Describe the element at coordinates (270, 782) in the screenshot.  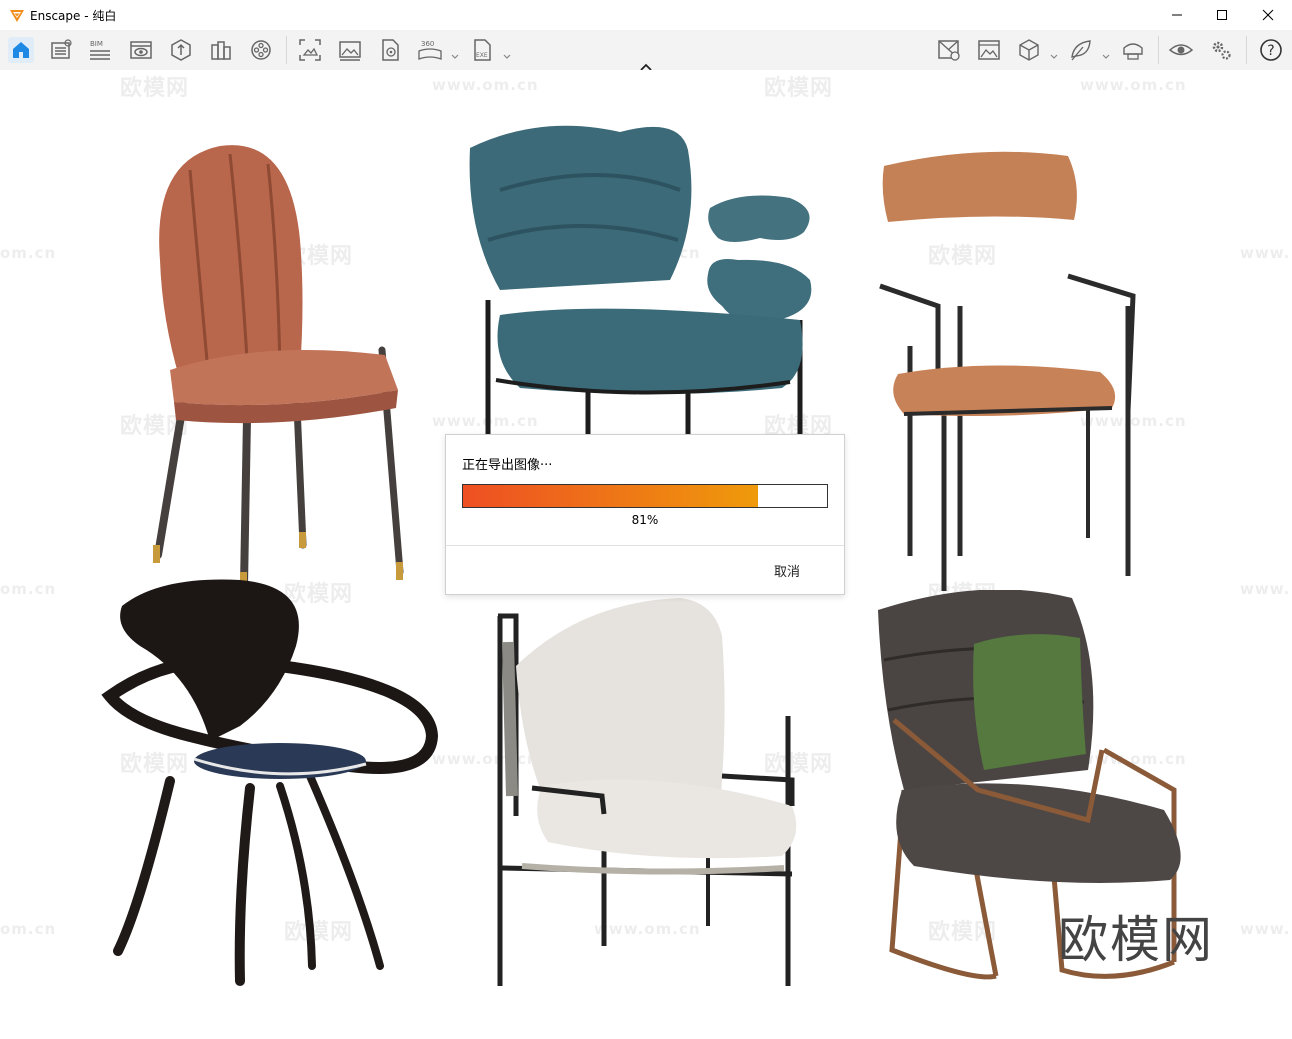
I see `black-bentwood-chair` at that location.